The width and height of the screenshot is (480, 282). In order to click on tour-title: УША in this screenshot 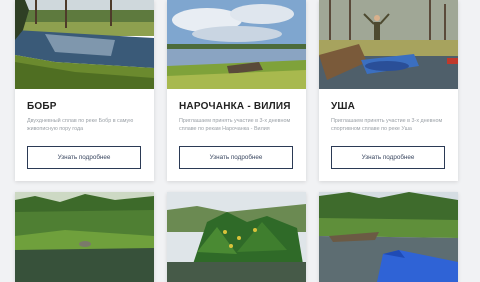, I will do `click(343, 106)`.